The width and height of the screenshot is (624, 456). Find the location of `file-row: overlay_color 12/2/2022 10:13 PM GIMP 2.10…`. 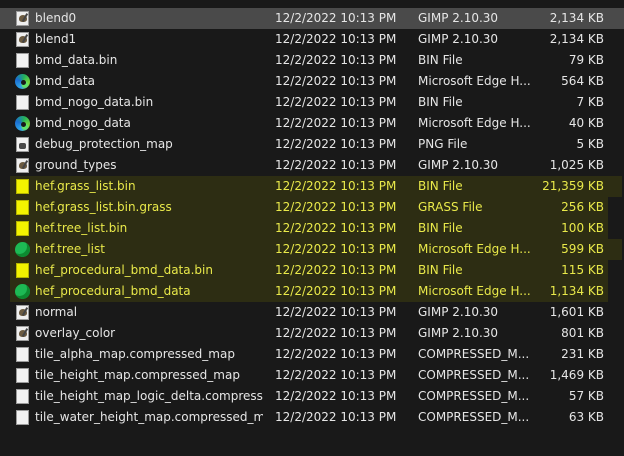

file-row: overlay_color 12/2/2022 10:13 PM GIMP 2.10… is located at coordinates (312, 333).